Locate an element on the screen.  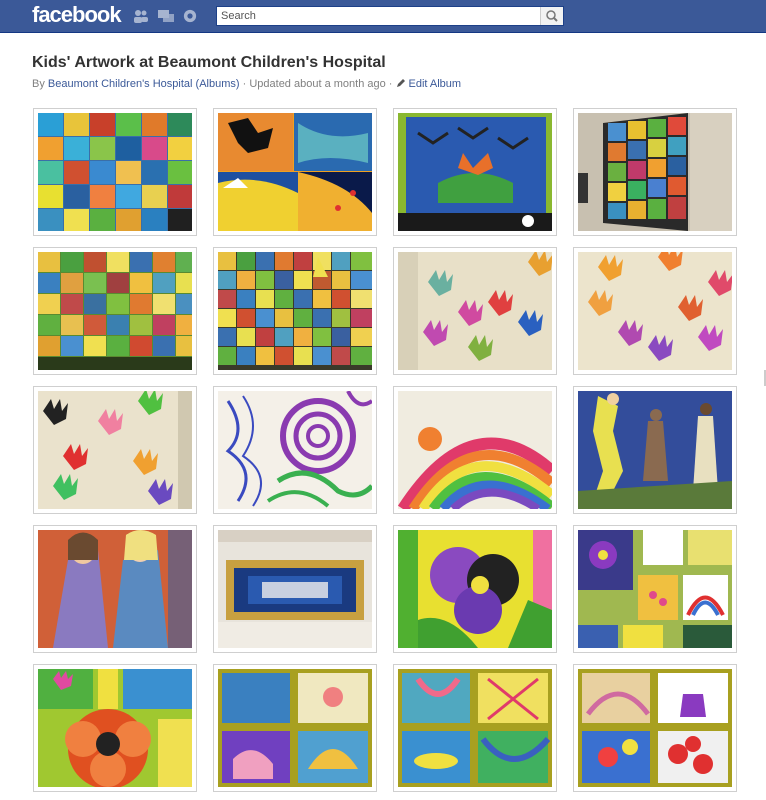
notifications-icon is located at coordinates (190, 16).